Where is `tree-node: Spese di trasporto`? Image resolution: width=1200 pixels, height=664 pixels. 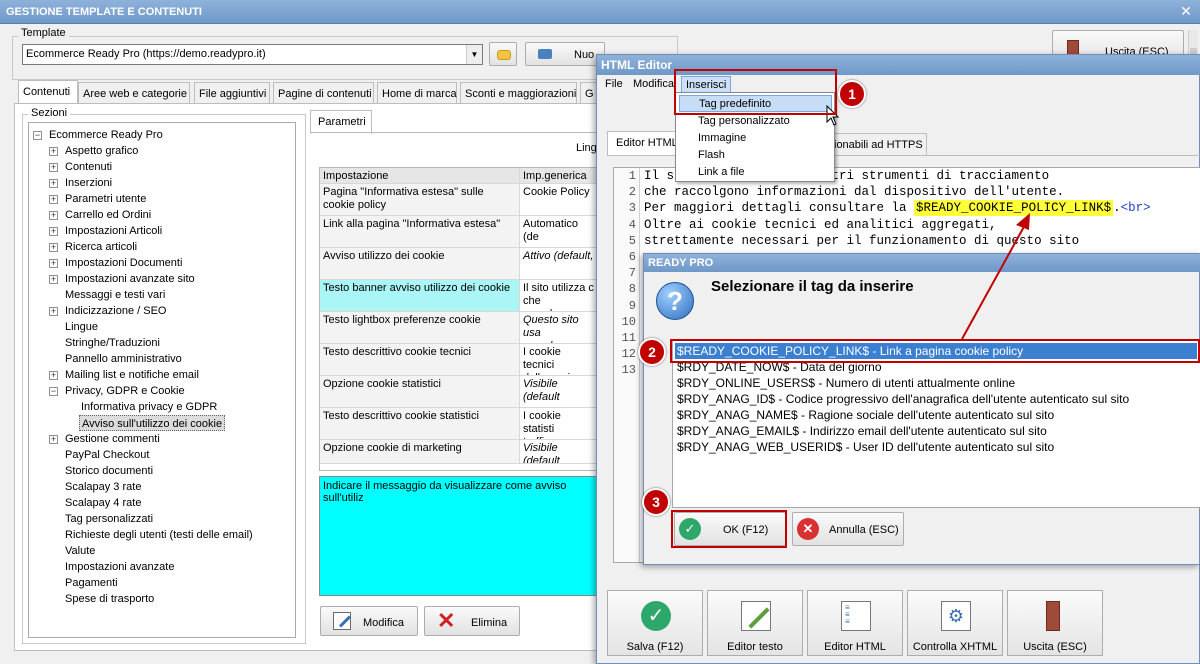
tree-node: Spese di trasporto is located at coordinates (109, 599).